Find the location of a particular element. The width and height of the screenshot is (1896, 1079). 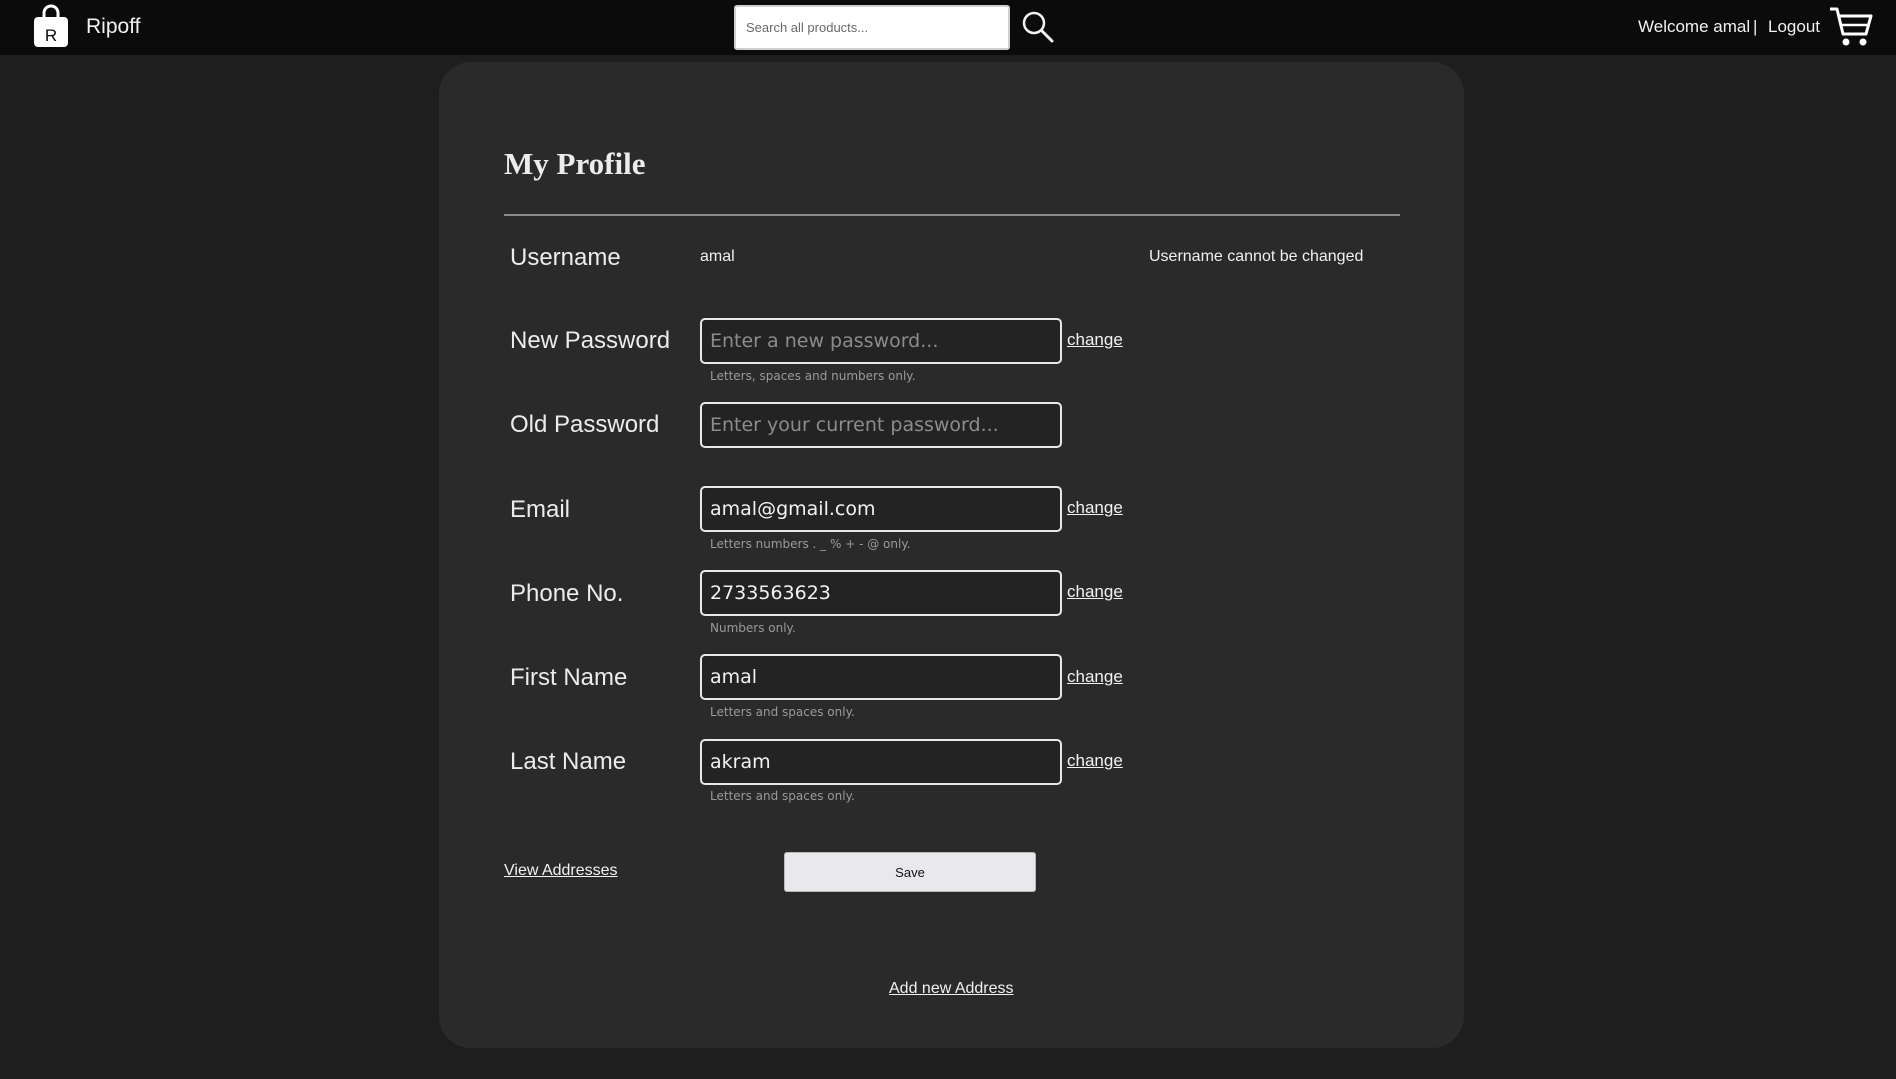

new-password-input is located at coordinates (881, 341).